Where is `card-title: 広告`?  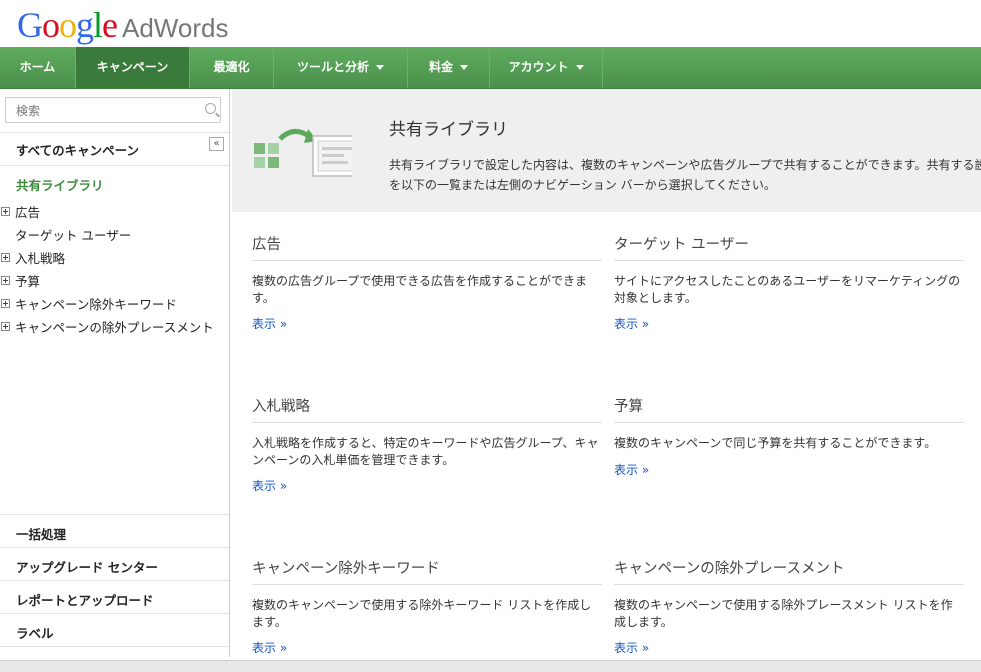
card-title: 広告 is located at coordinates (266, 245).